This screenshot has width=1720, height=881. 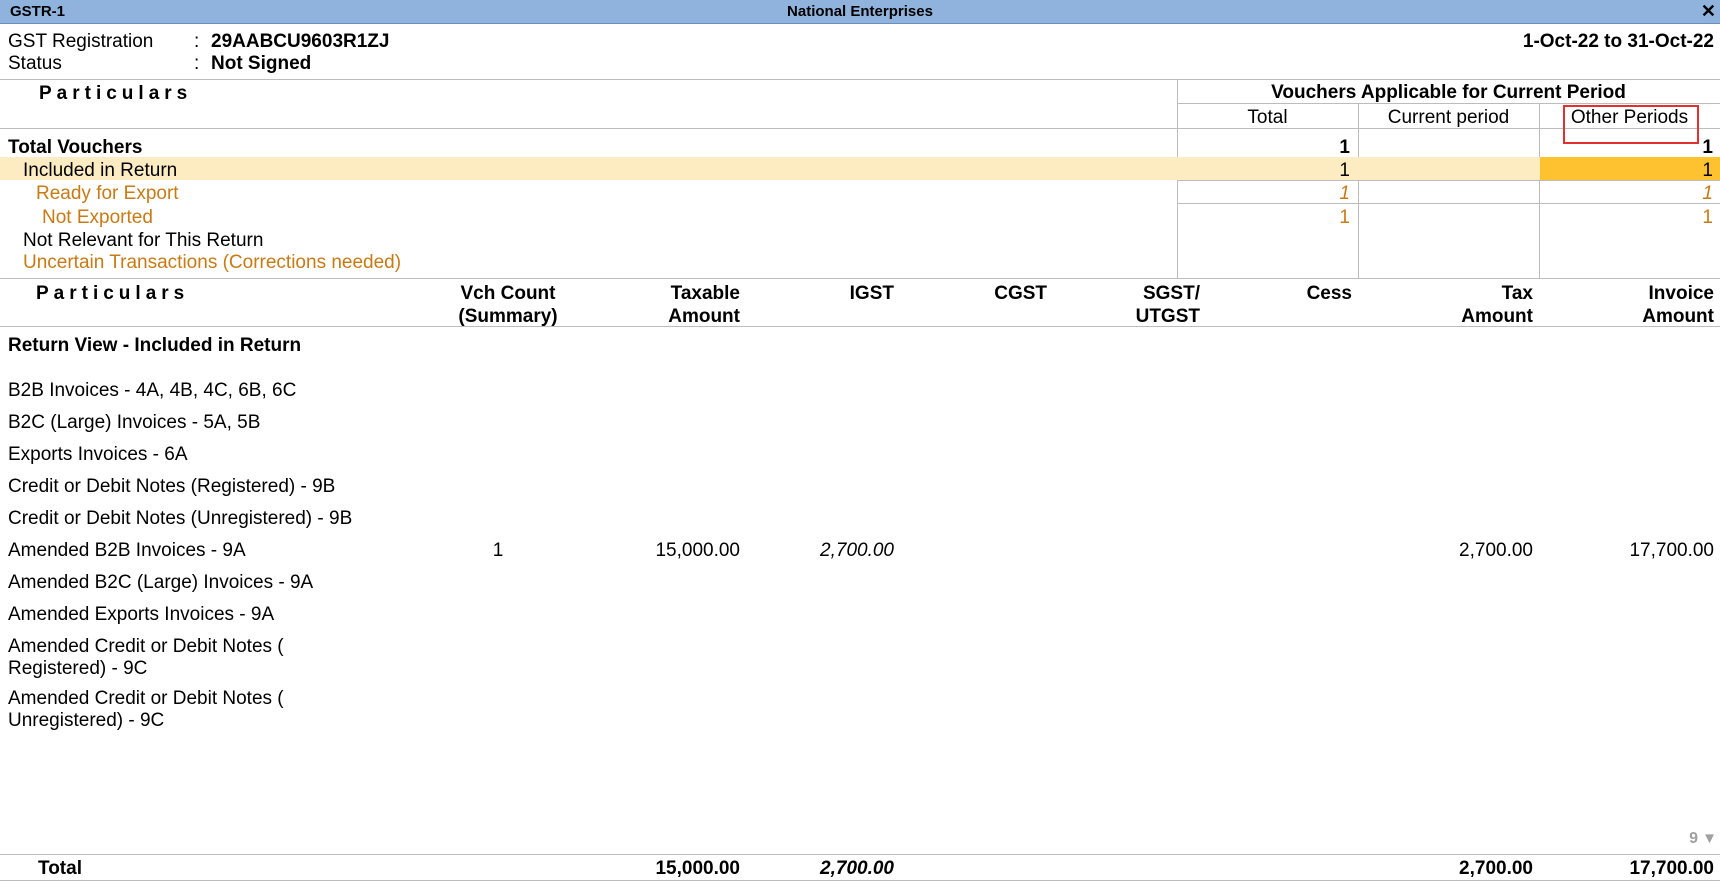 I want to click on column-current-period: Current period, so click(x=1448, y=118).